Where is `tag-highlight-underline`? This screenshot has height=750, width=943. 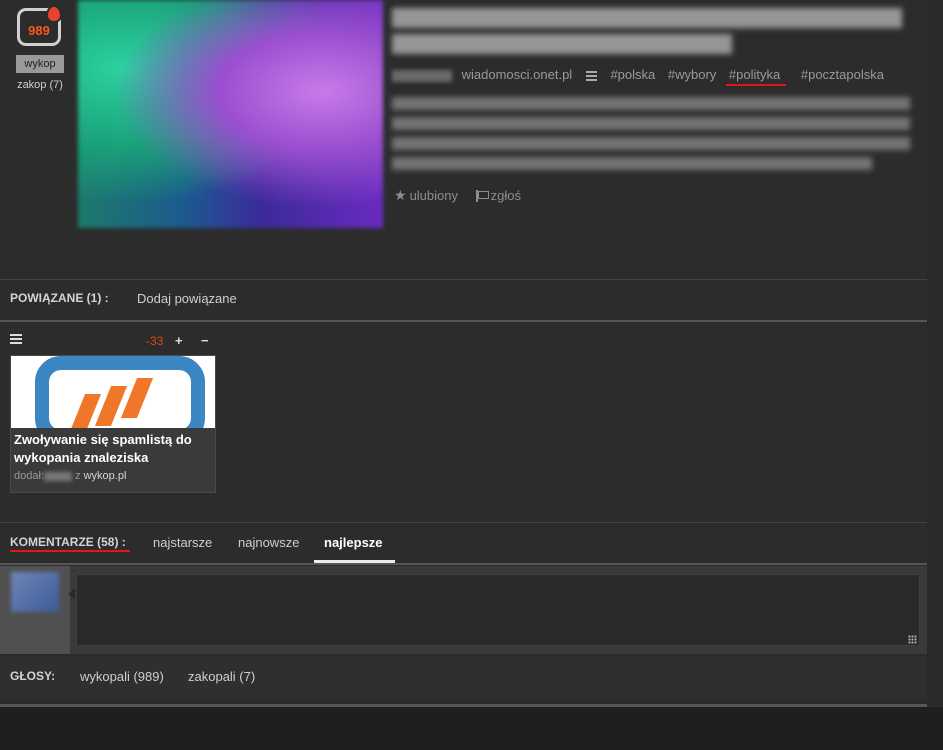 tag-highlight-underline is located at coordinates (756, 85).